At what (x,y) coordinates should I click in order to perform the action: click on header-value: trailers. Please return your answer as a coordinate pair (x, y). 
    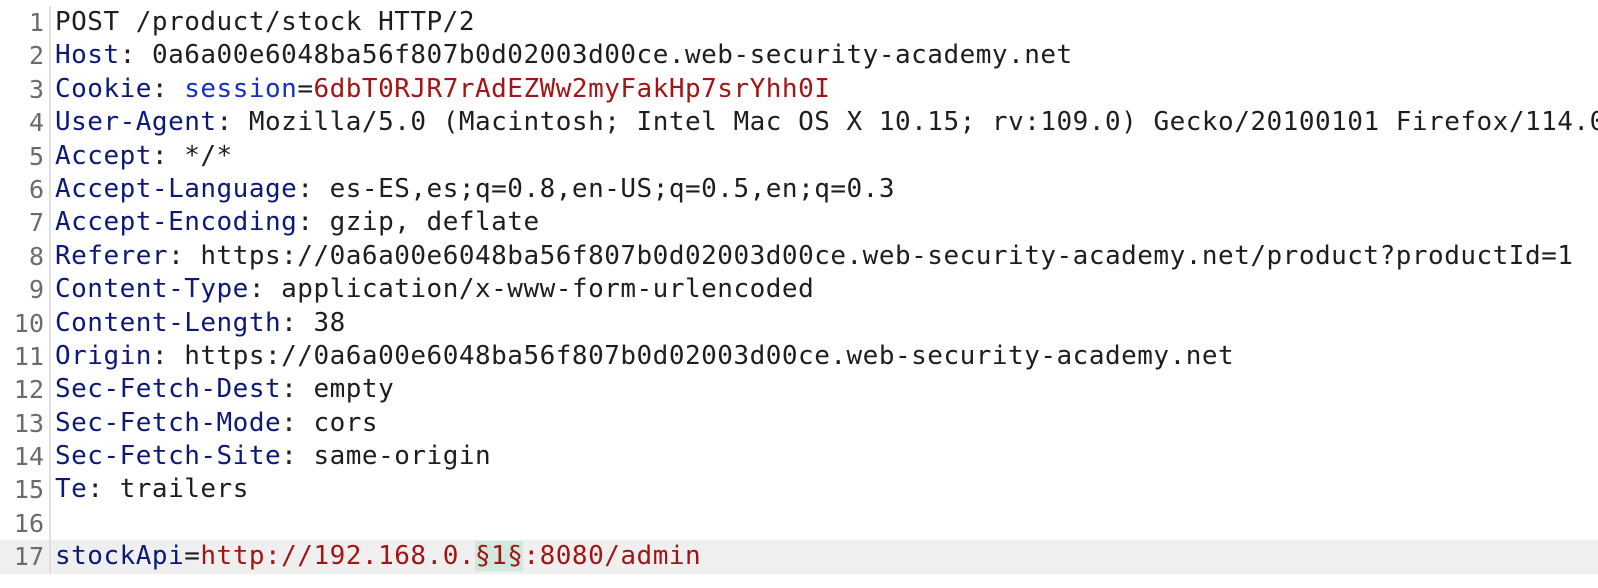
    Looking at the image, I should click on (184, 489).